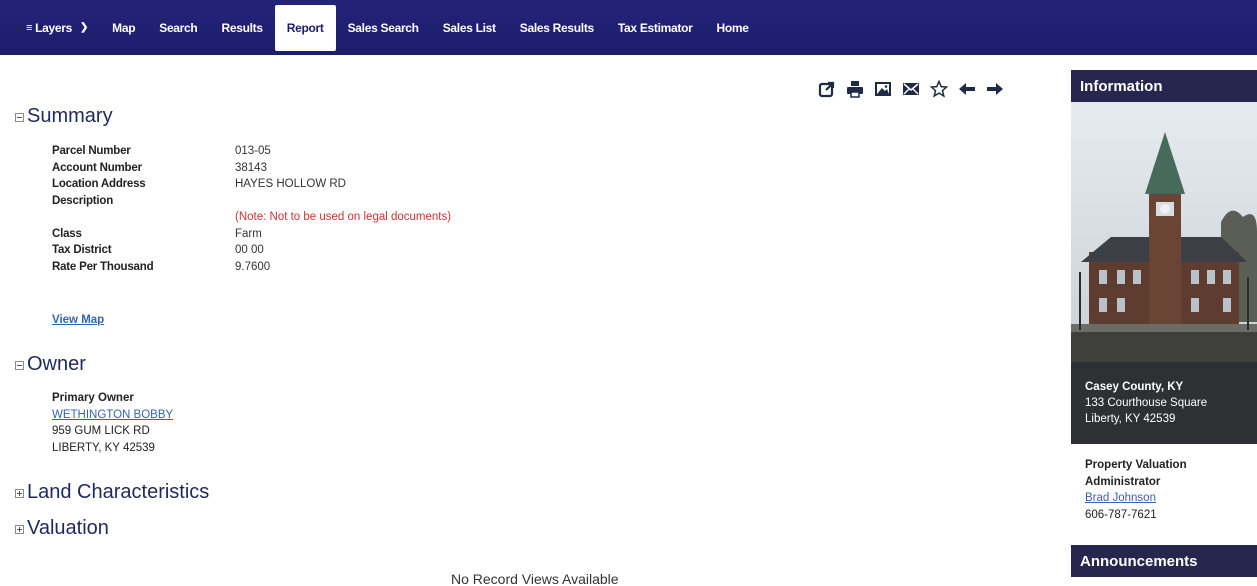 The height and width of the screenshot is (586, 1257). I want to click on owner-name-link: WETHINGTON BOBBY, so click(112, 415).